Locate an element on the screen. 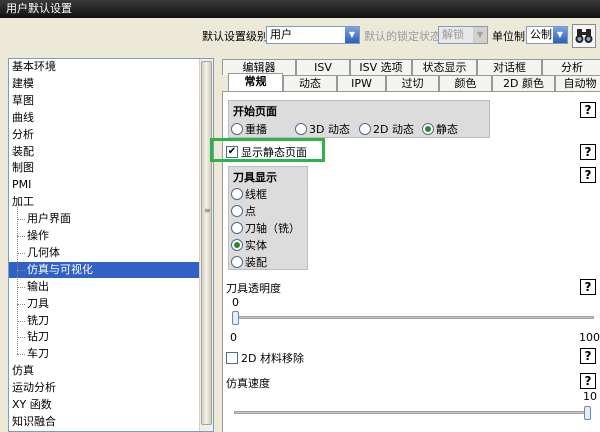  tab: 过切 is located at coordinates (412, 83).